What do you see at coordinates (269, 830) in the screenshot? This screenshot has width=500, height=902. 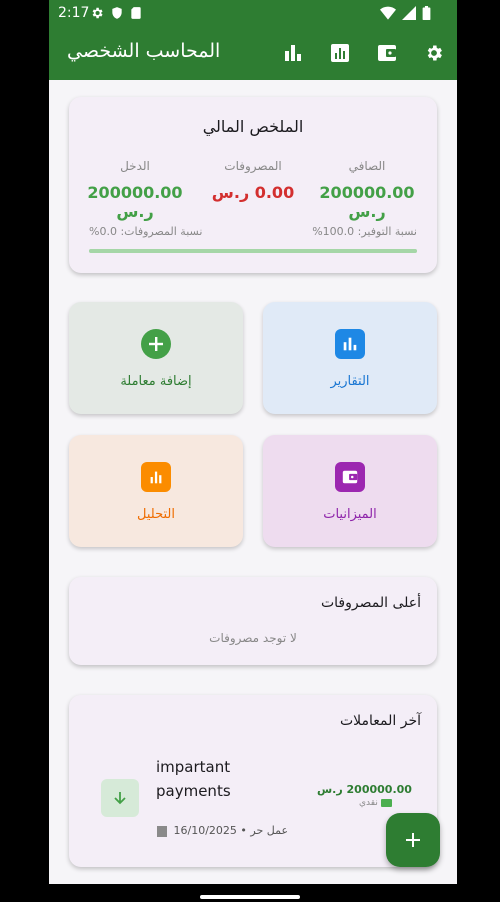 I see `transaction-category: عمل حر` at bounding box center [269, 830].